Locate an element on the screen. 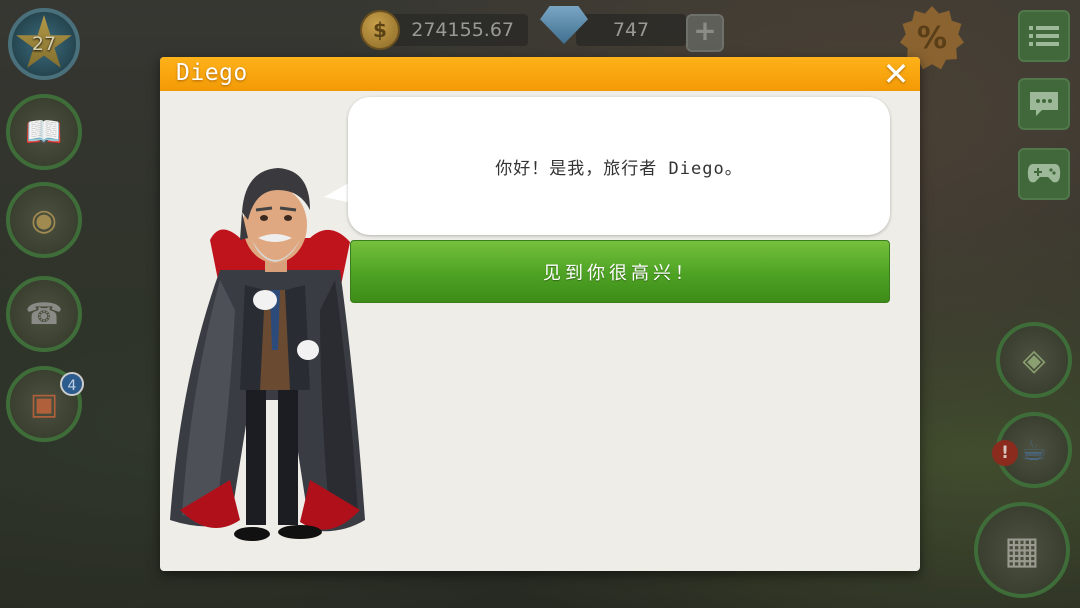 The image size is (1080, 608). gem-value: 747 is located at coordinates (631, 30).